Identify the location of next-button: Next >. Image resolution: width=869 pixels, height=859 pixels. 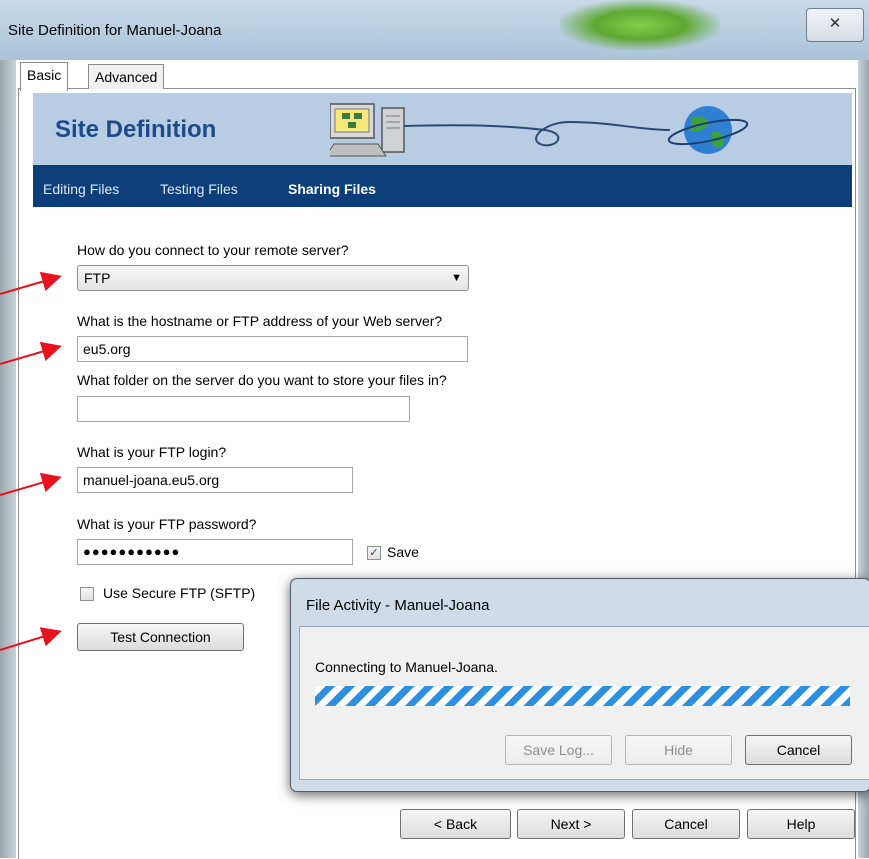
(571, 824).